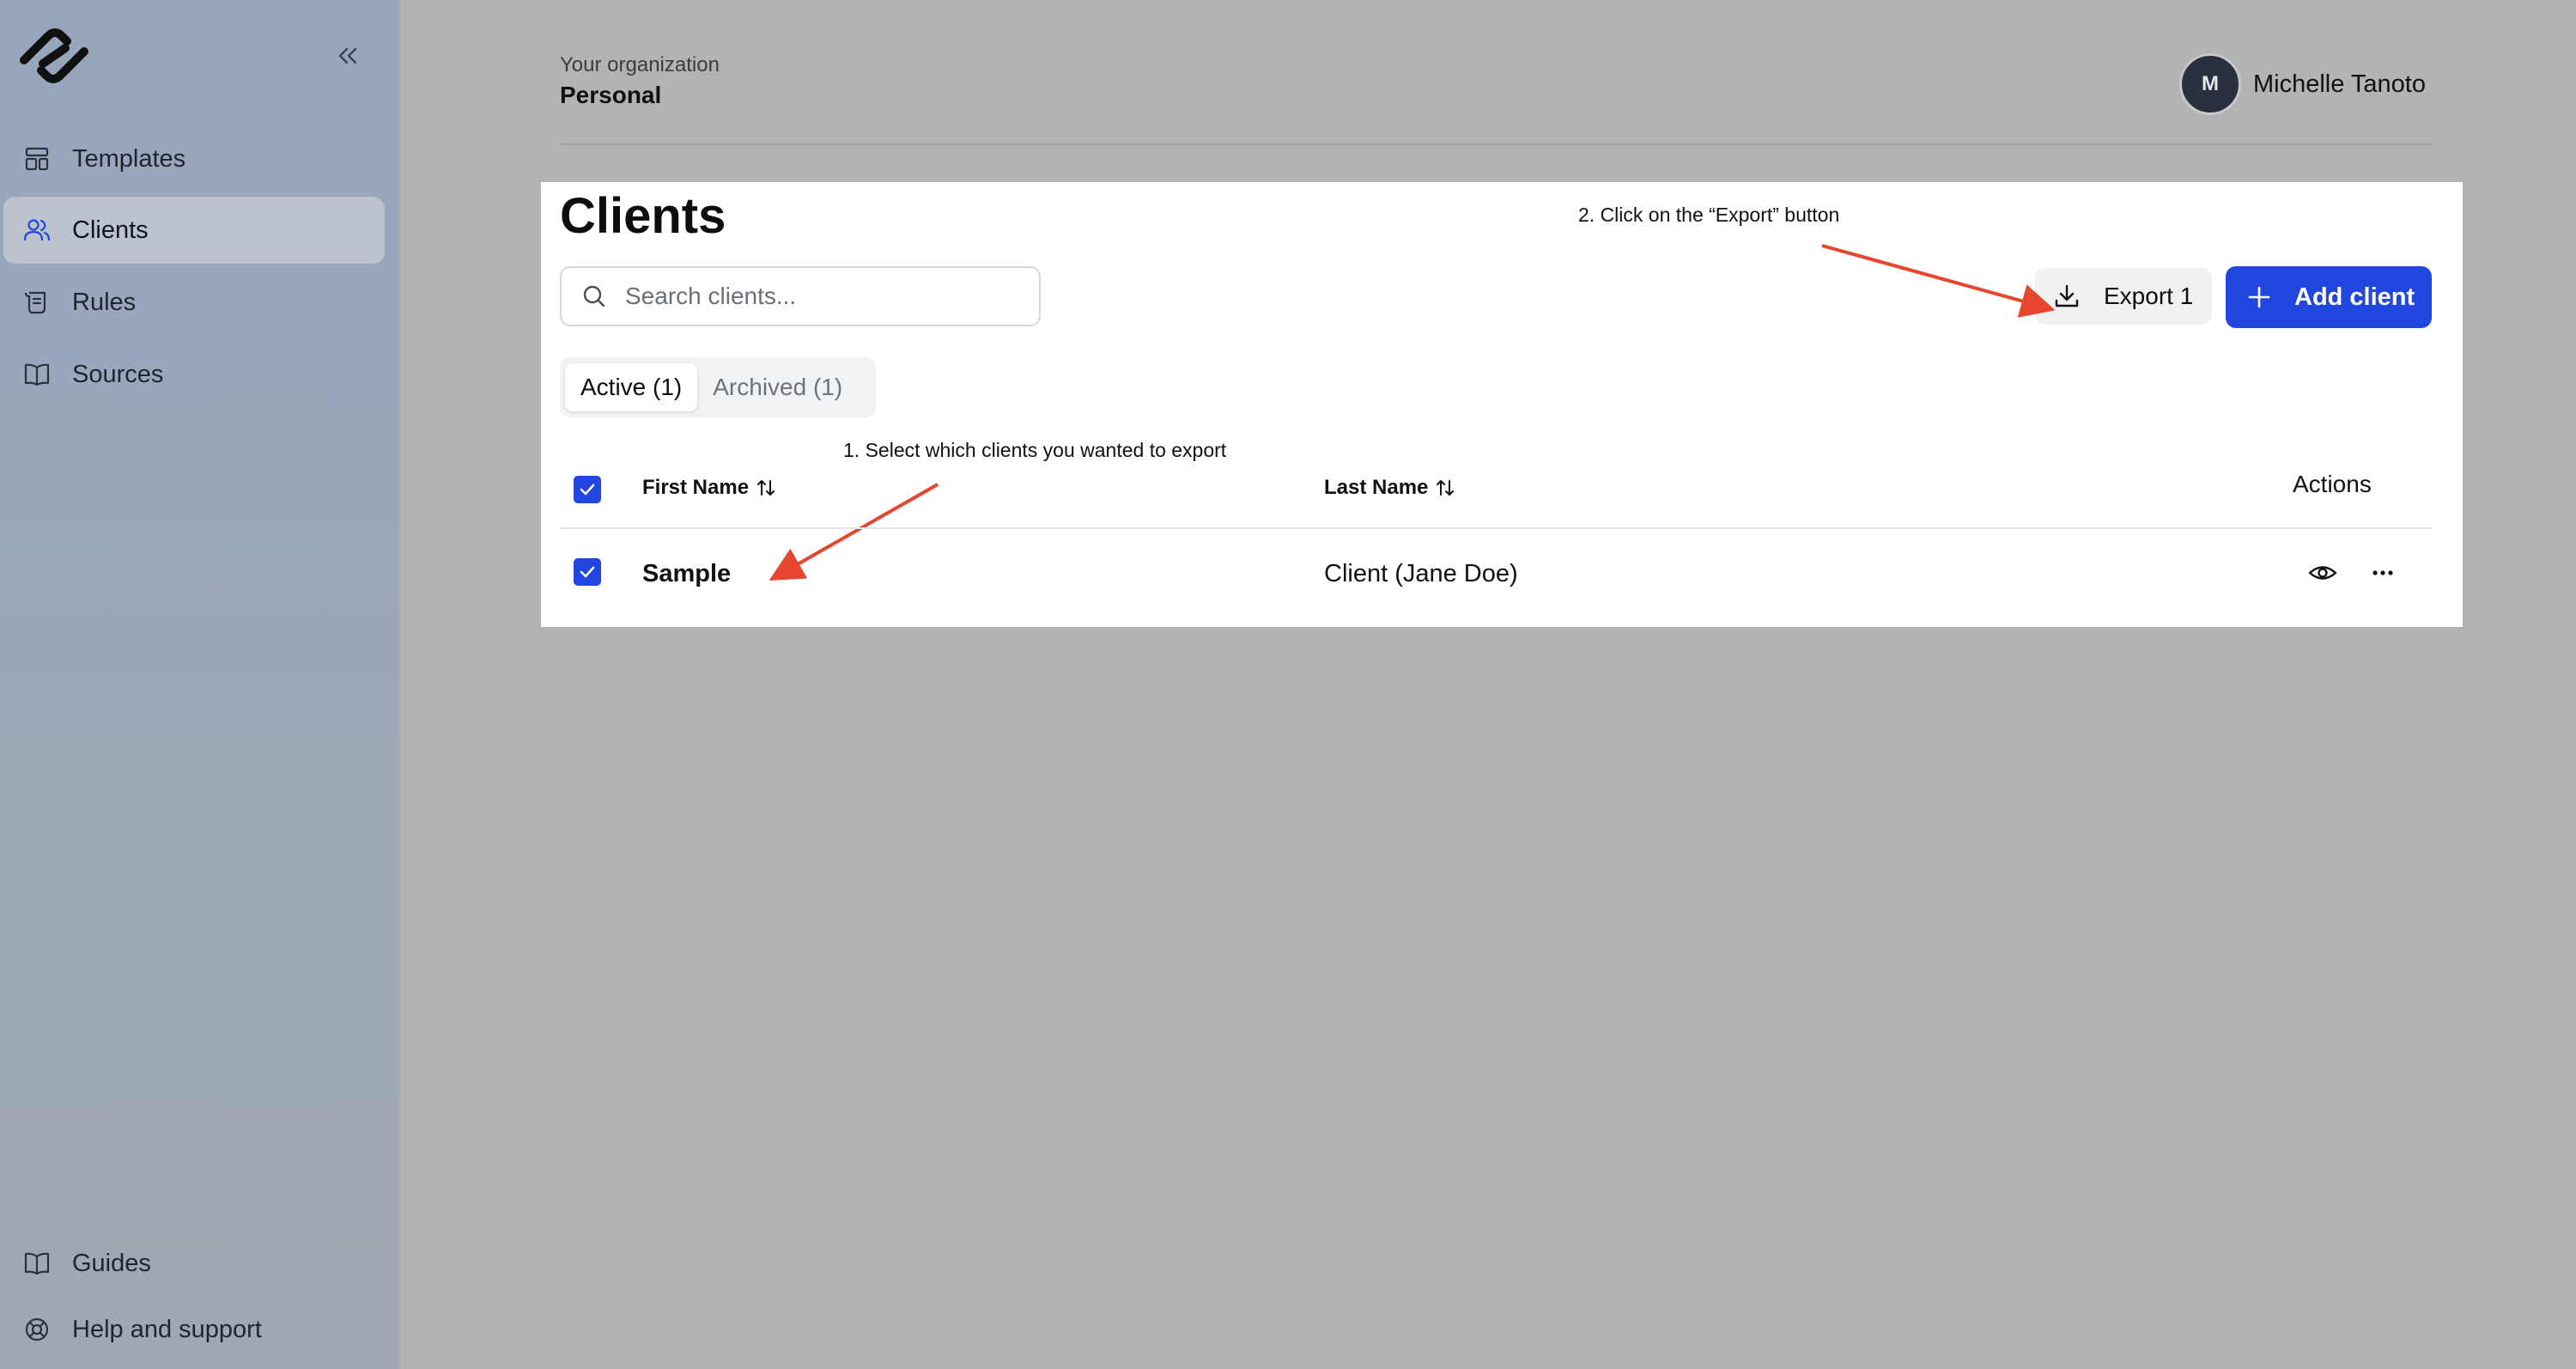 The height and width of the screenshot is (1369, 2576). Describe the element at coordinates (1938, 281) in the screenshot. I see `arrow-to-export` at that location.